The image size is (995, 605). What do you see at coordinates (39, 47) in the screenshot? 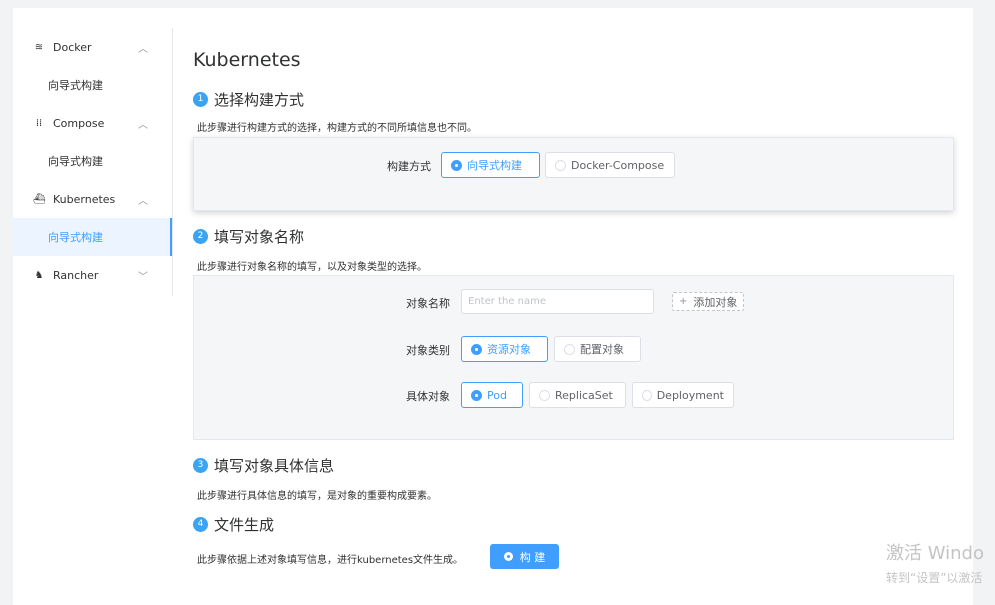
I see `layers-icon: ≋` at bounding box center [39, 47].